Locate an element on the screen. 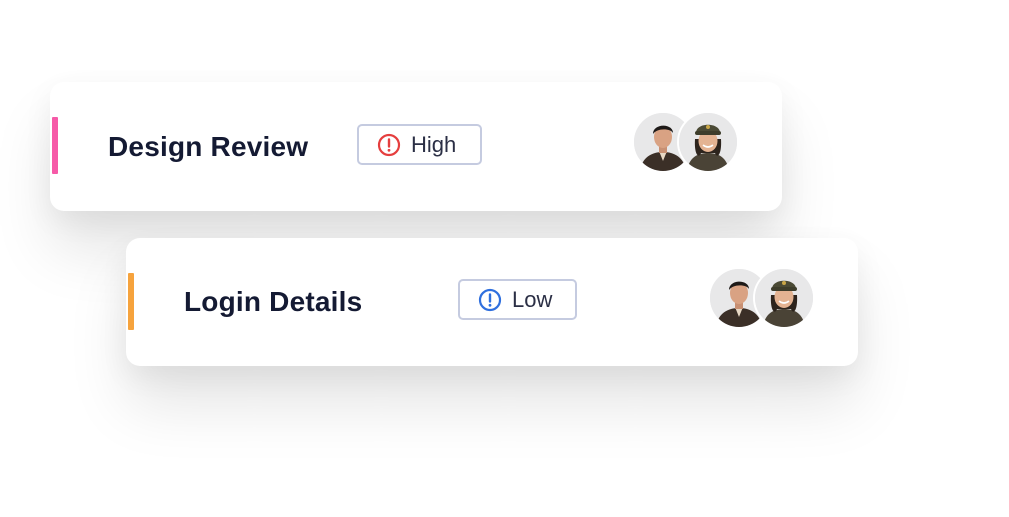 This screenshot has width=1009, height=517. priority-label: High is located at coordinates (434, 144).